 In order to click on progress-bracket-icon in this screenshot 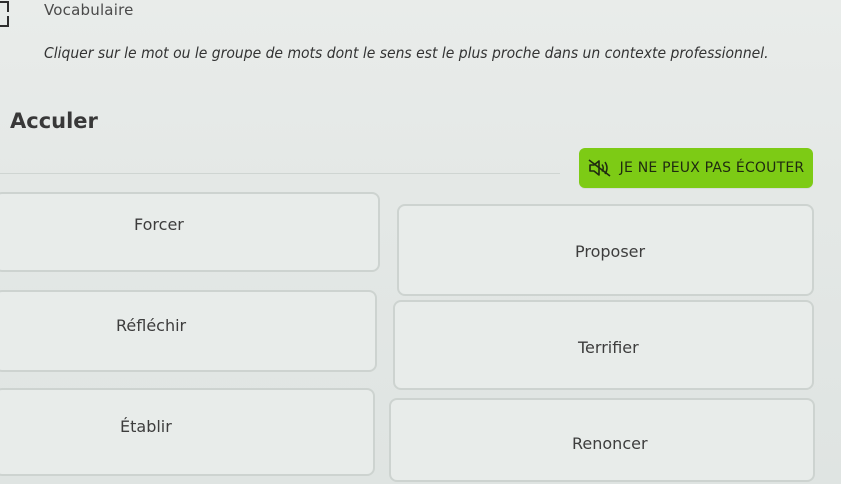, I will do `click(4, 14)`.